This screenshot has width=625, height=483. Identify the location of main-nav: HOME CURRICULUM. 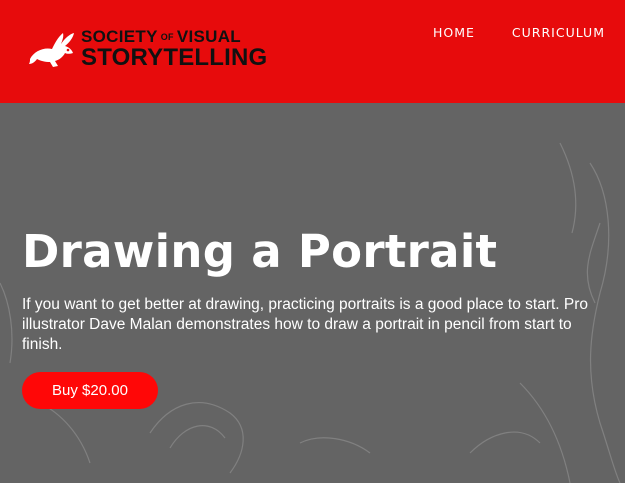
(519, 32).